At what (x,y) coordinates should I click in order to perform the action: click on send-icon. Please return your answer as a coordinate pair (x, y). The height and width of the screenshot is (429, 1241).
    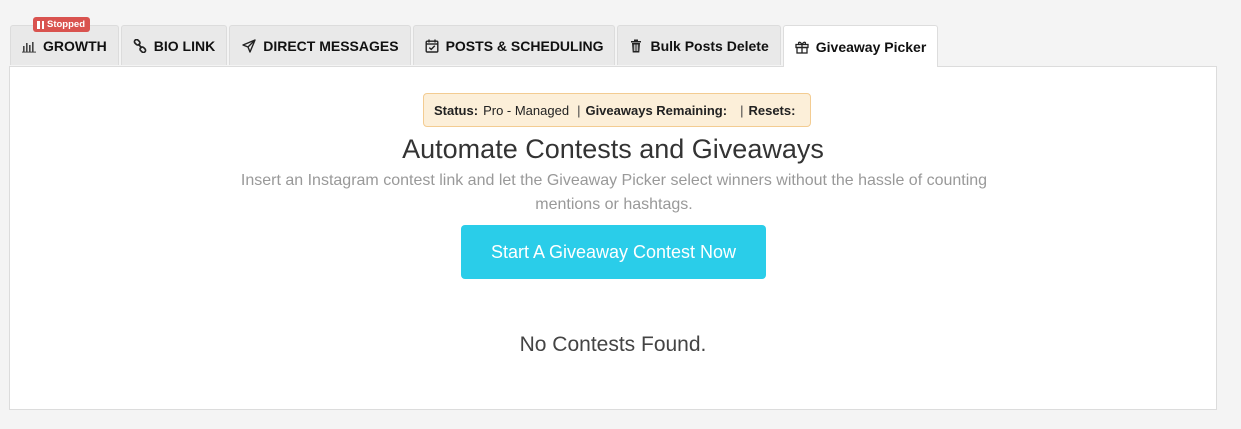
    Looking at the image, I should click on (249, 45).